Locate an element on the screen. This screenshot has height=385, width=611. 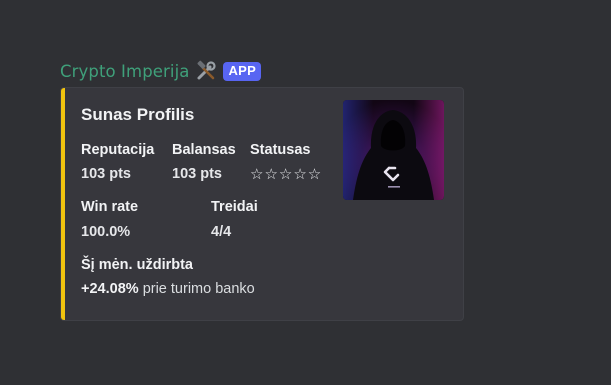
field-value-earned: +24.08% prie turimo banko is located at coordinates (168, 289).